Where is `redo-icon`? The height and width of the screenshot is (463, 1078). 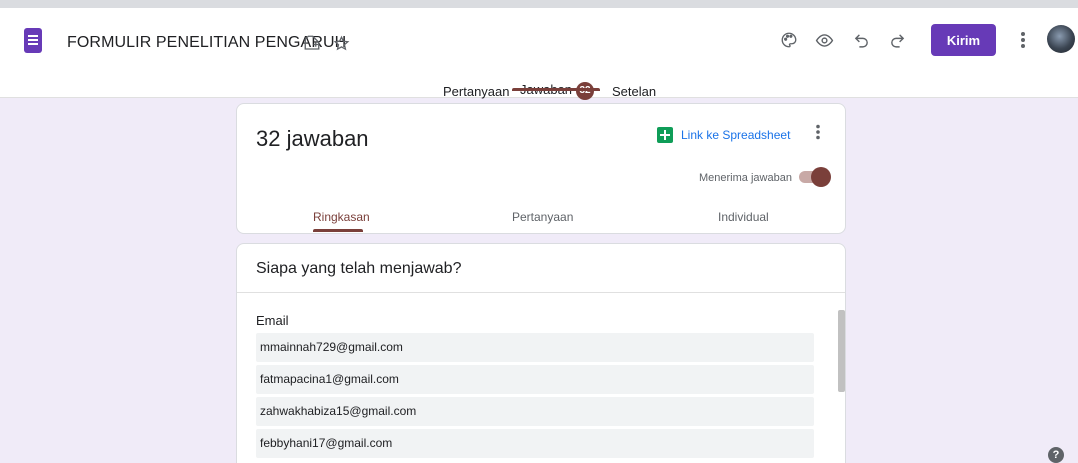 redo-icon is located at coordinates (897, 40).